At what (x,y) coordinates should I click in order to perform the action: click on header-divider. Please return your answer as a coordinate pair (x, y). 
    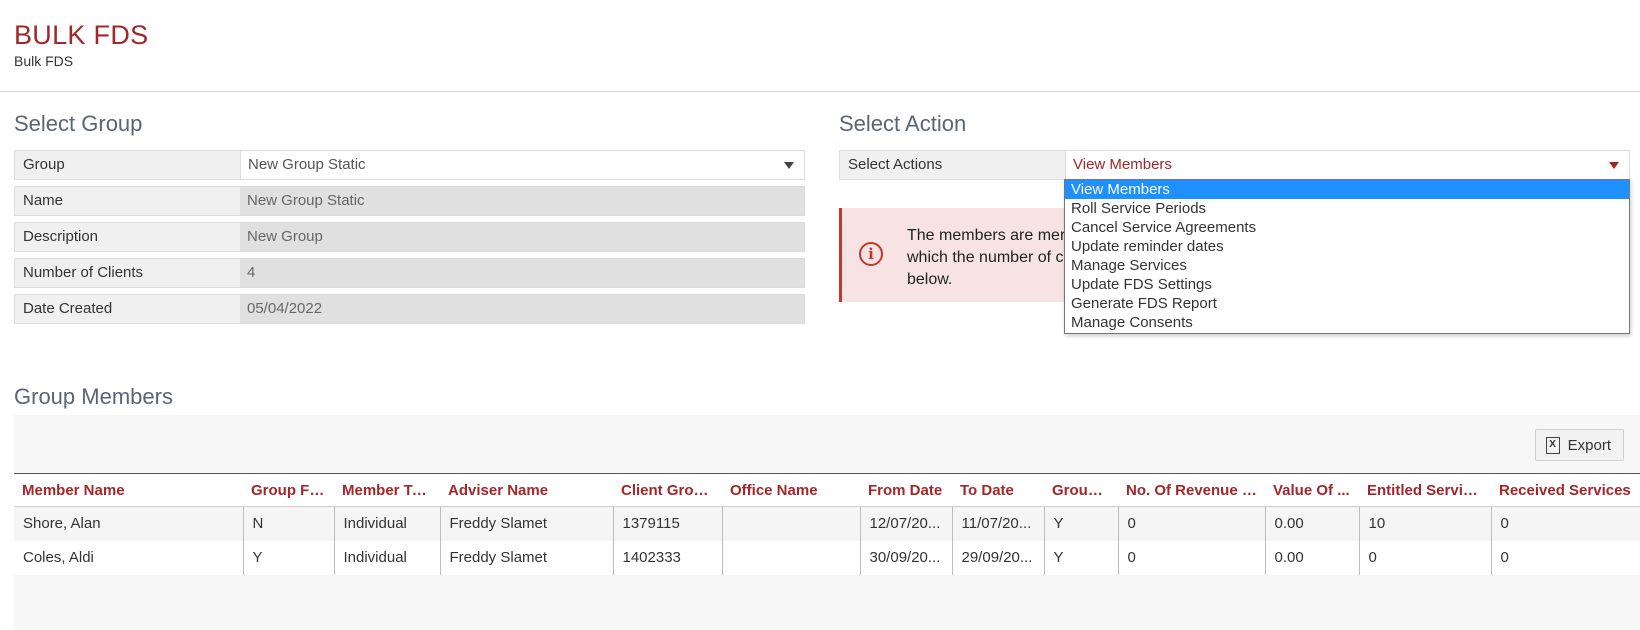
    Looking at the image, I should click on (820, 91).